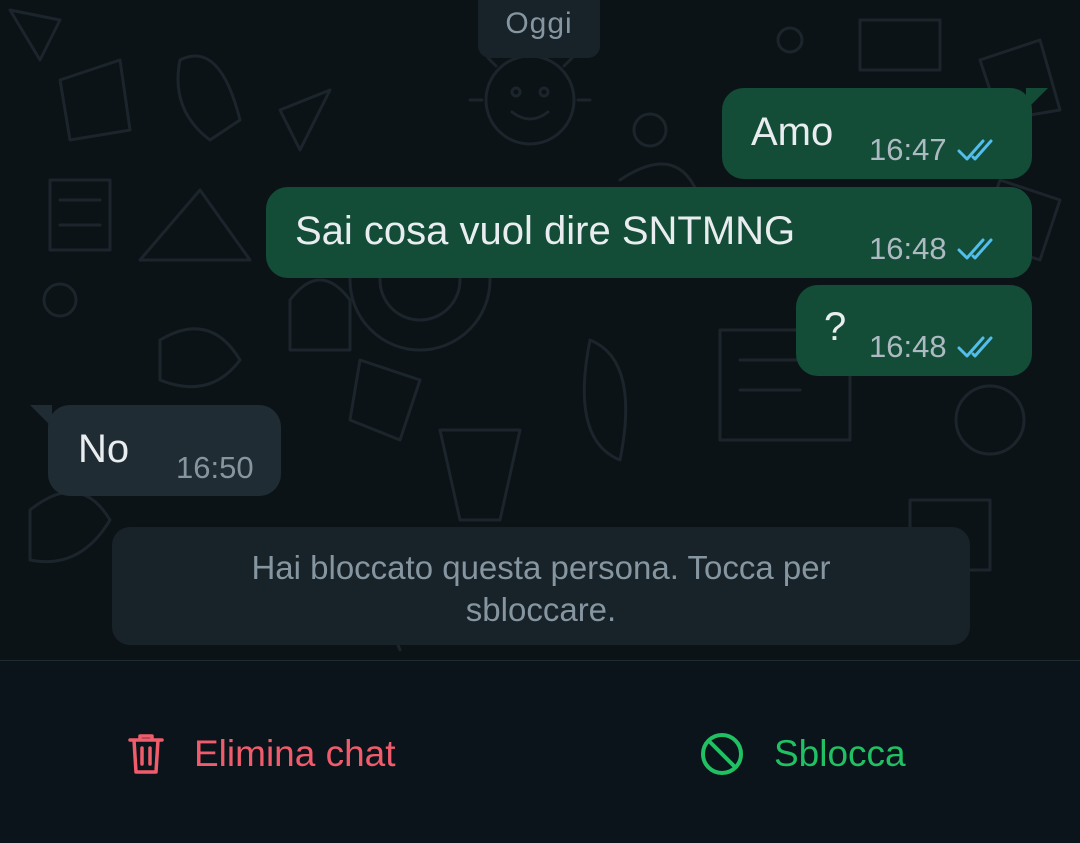 This screenshot has height=843, width=1080. I want to click on message-time: 16:50, so click(215, 467).